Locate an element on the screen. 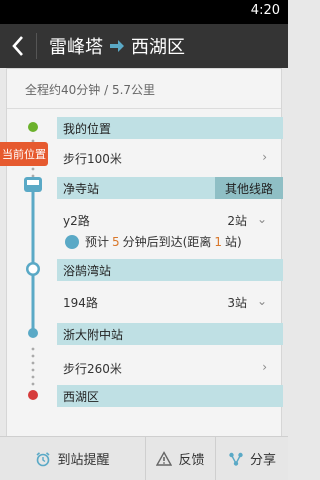  destination-point-label: 西湖区 is located at coordinates (81, 397).